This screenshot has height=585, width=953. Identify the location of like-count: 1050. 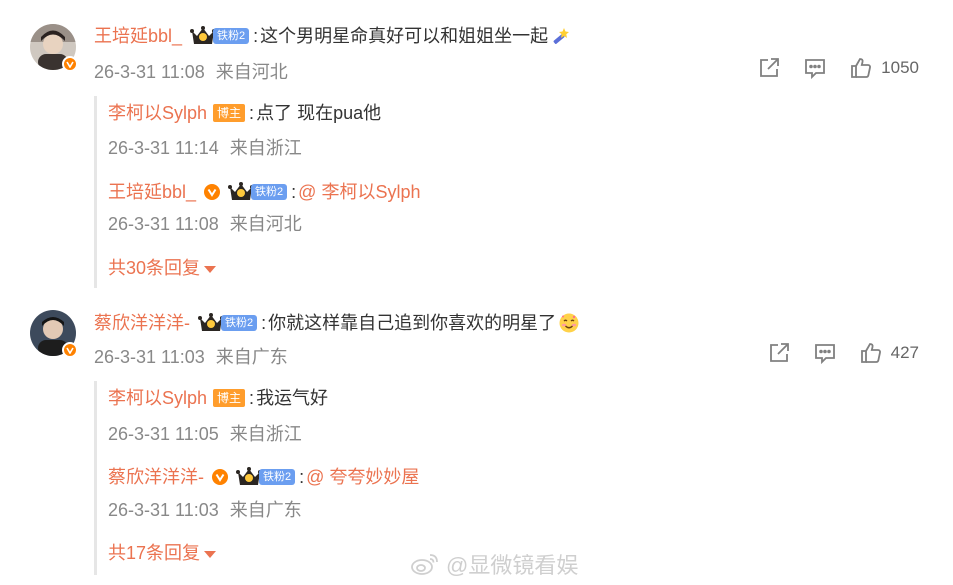
(900, 67).